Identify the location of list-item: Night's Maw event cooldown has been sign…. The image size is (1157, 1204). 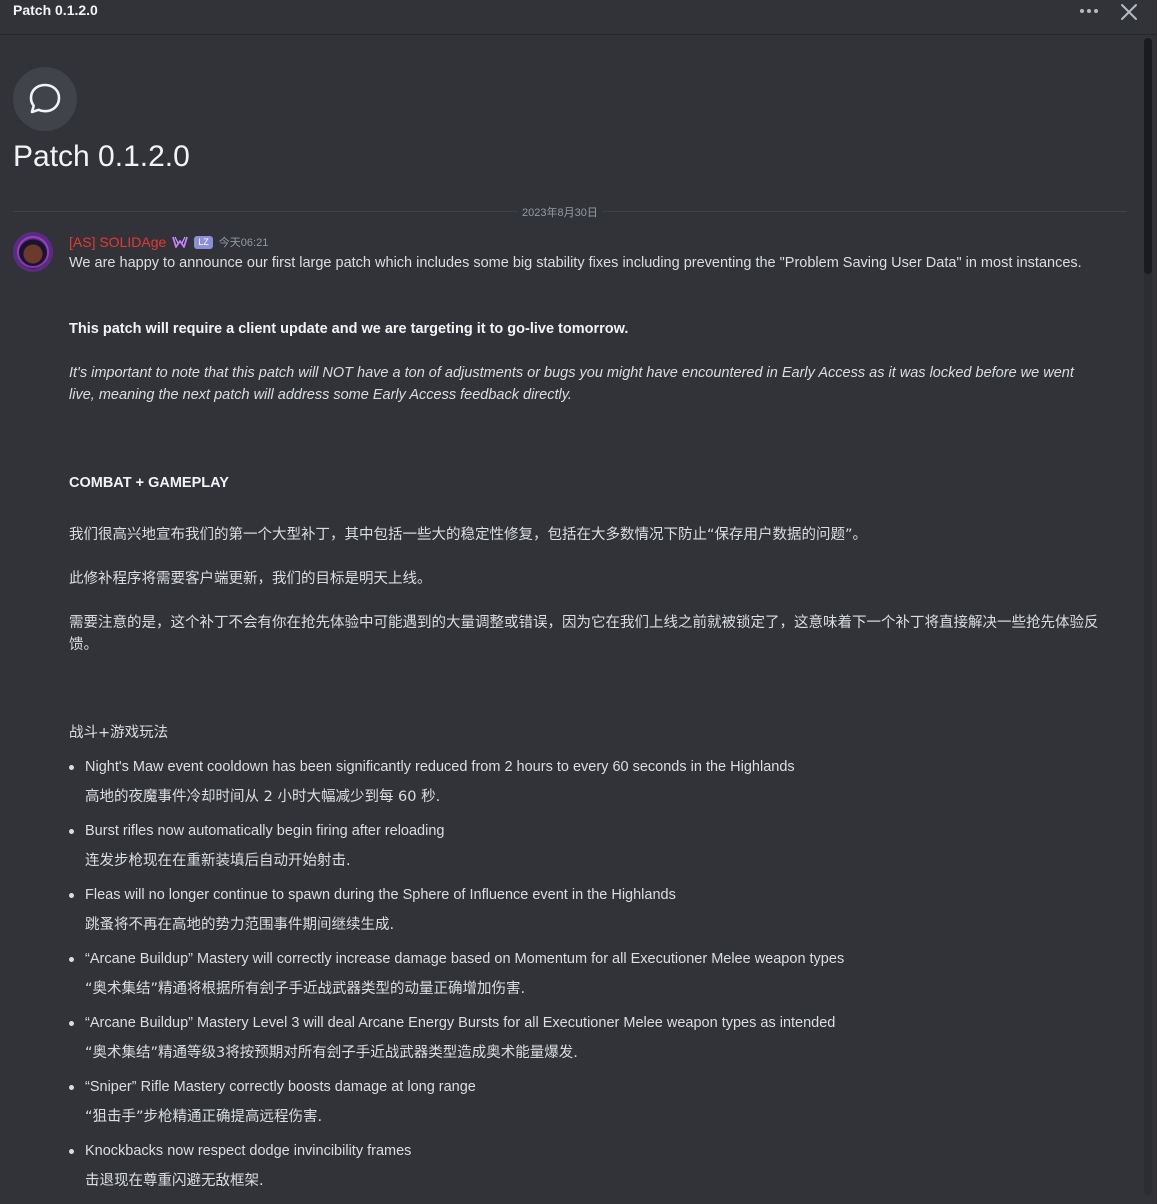
(589, 788).